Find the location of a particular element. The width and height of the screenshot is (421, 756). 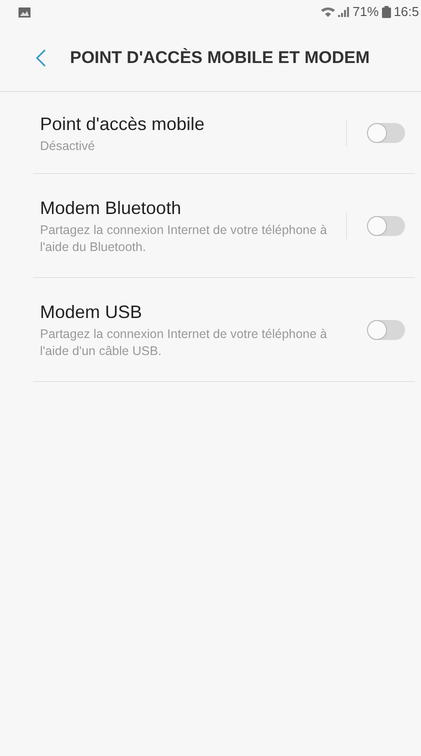

setting-row: Modem USB Partagez la connexion Internet de votre téléphone à l'aide d'un câble USB. is located at coordinates (224, 330).